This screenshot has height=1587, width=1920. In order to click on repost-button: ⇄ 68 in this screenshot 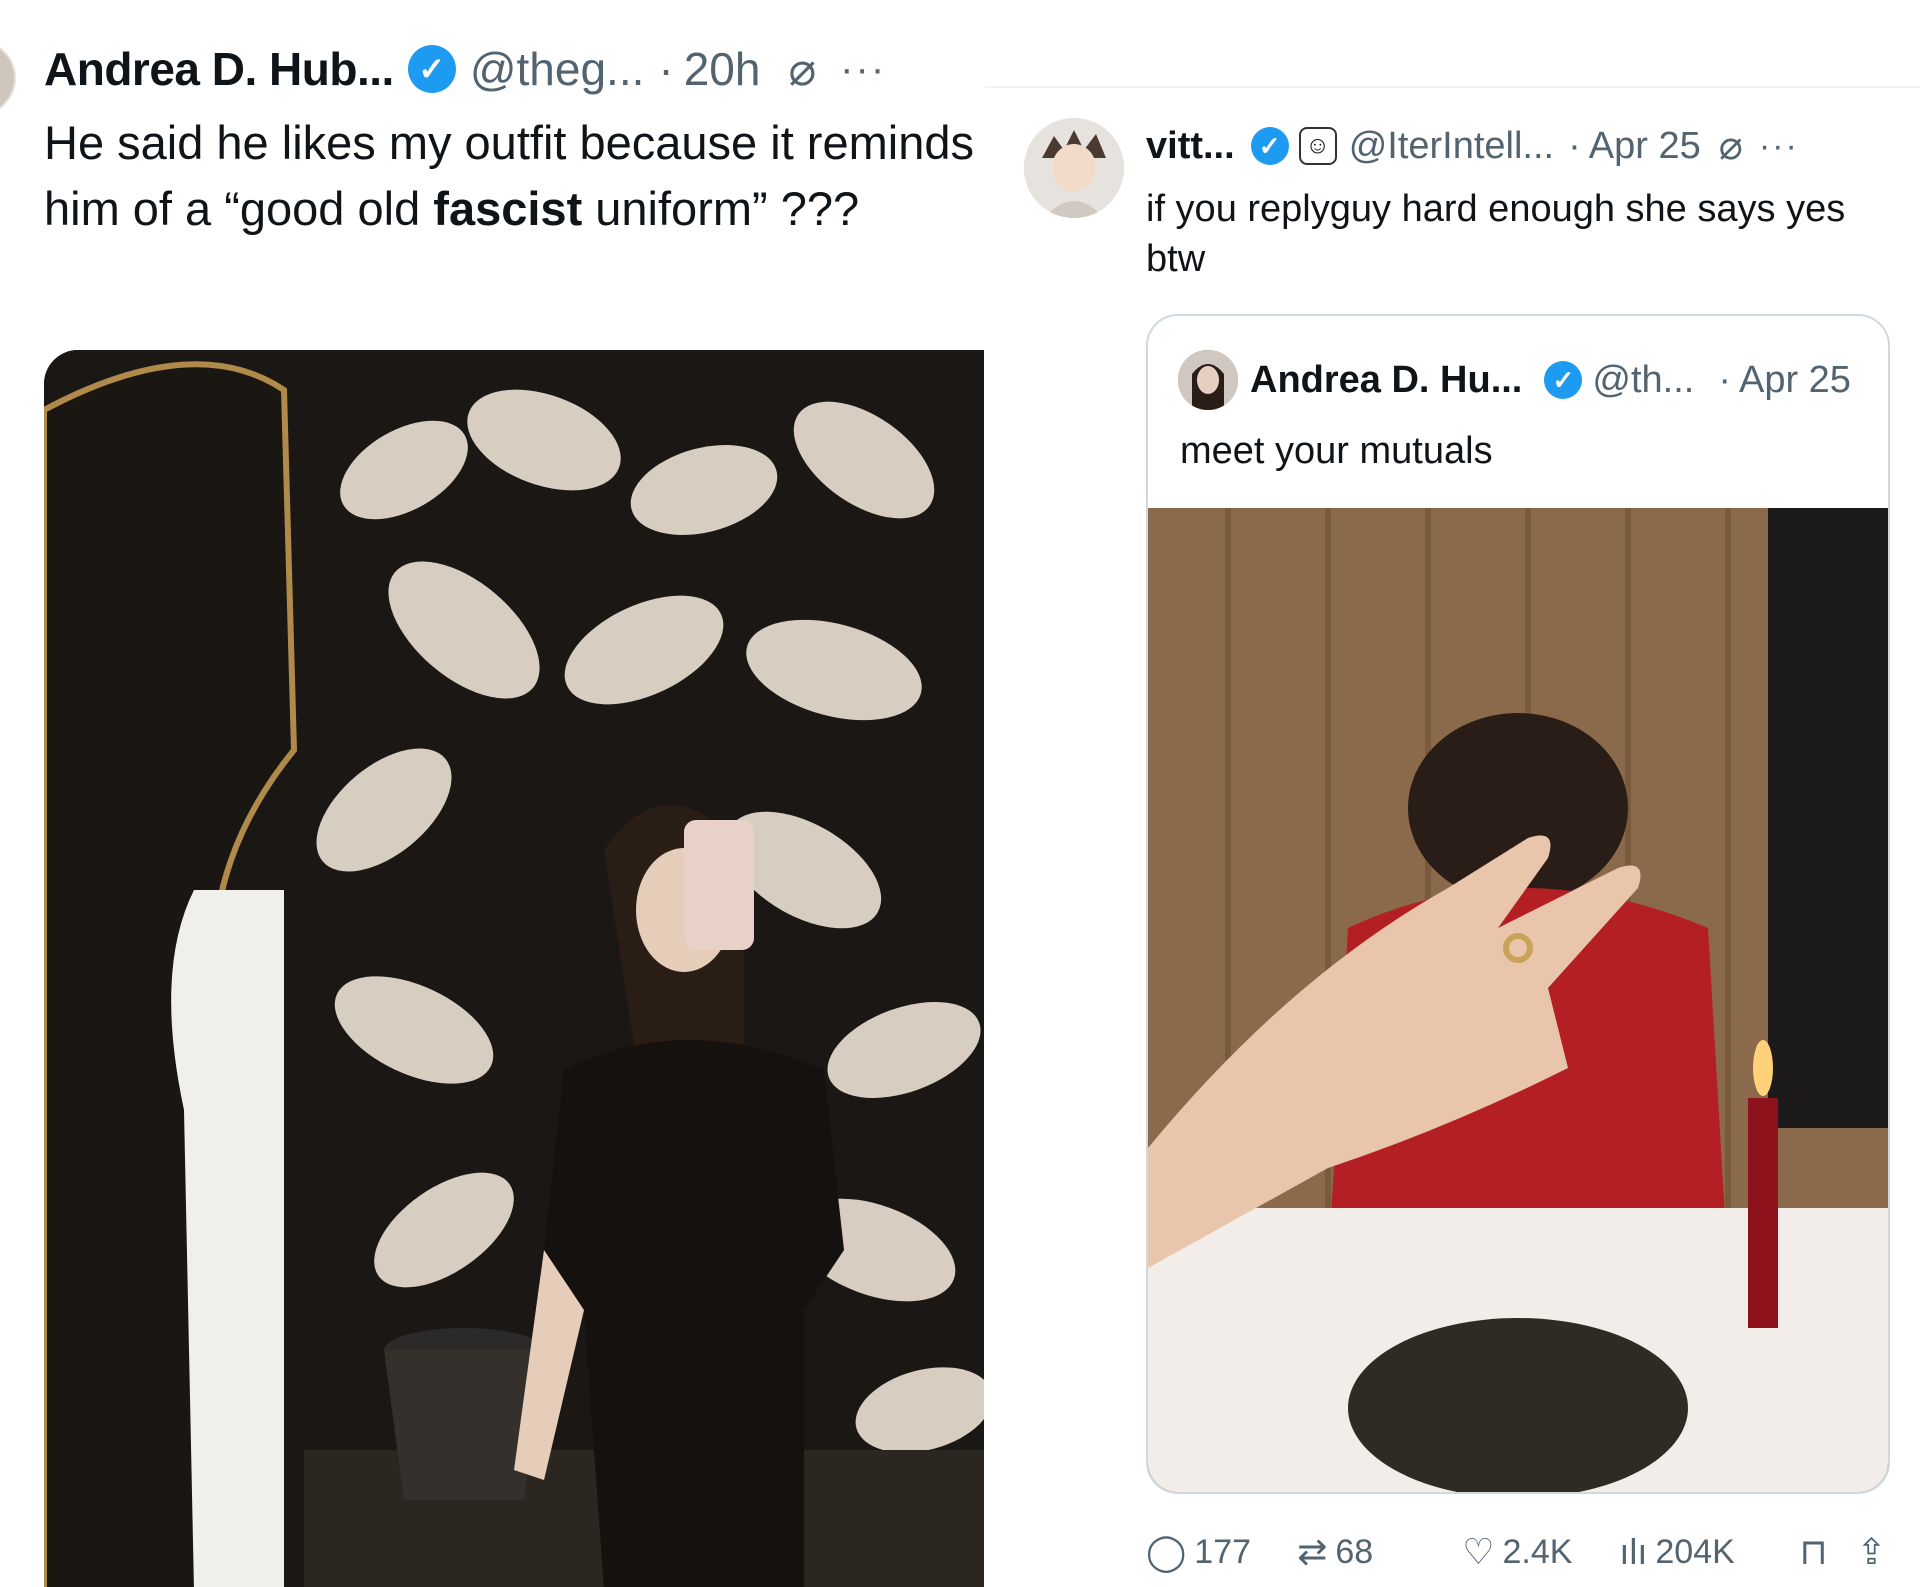, I will do `click(1375, 1552)`.